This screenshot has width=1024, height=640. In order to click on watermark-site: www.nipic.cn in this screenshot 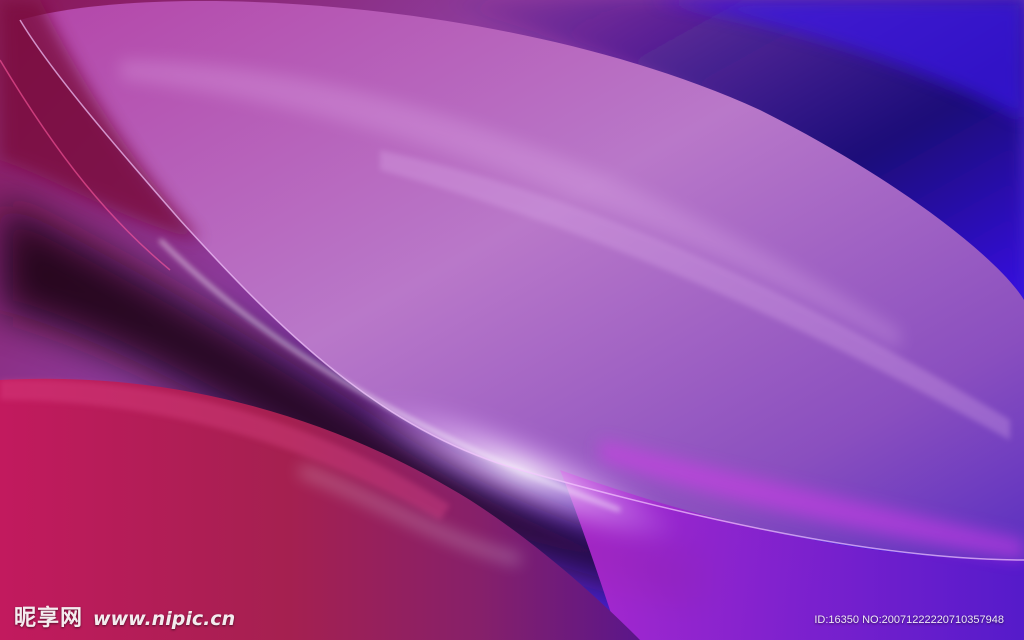, I will do `click(164, 619)`.